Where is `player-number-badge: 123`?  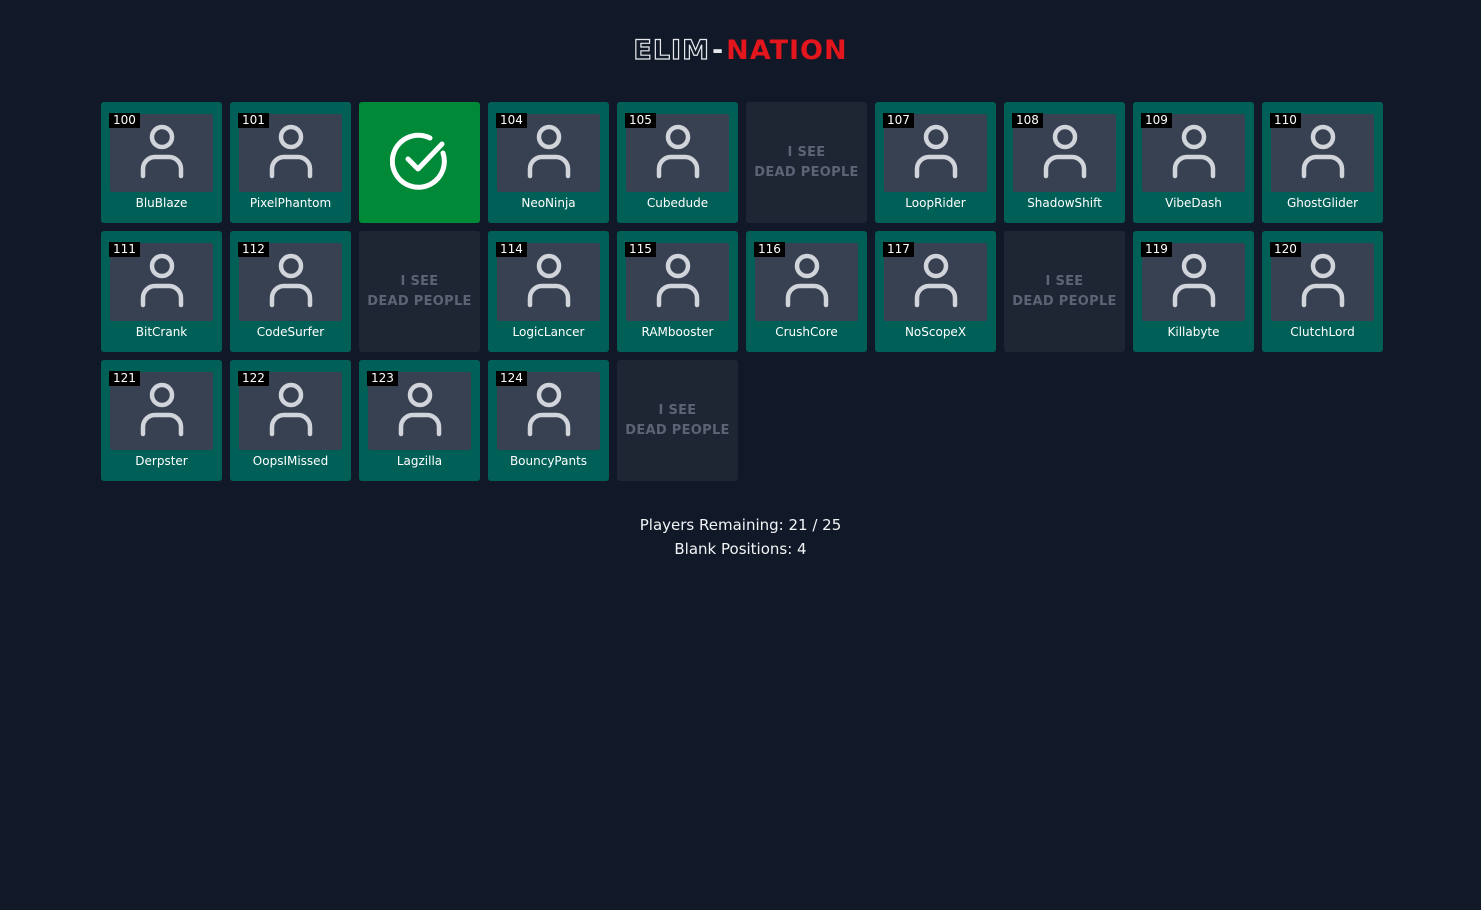
player-number-badge: 123 is located at coordinates (382, 378).